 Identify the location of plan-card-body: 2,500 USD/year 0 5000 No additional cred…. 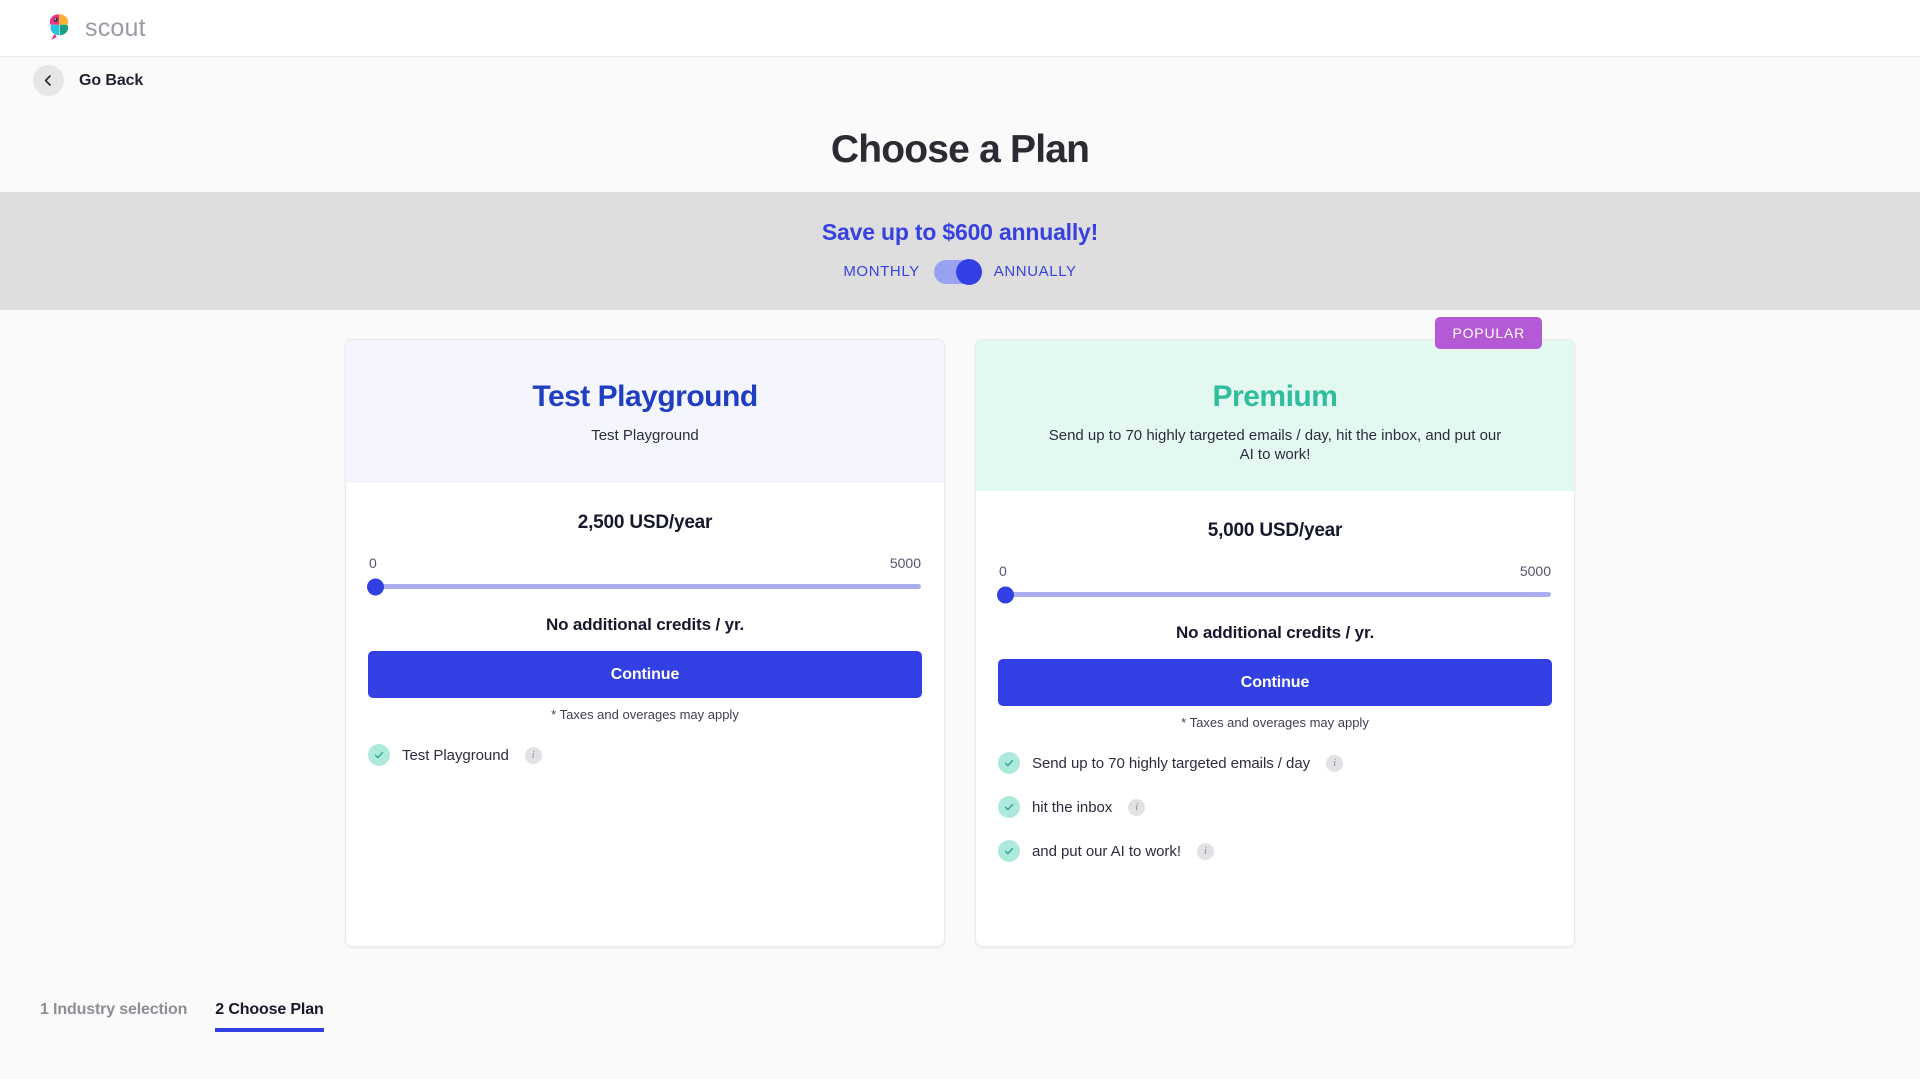
(645, 714).